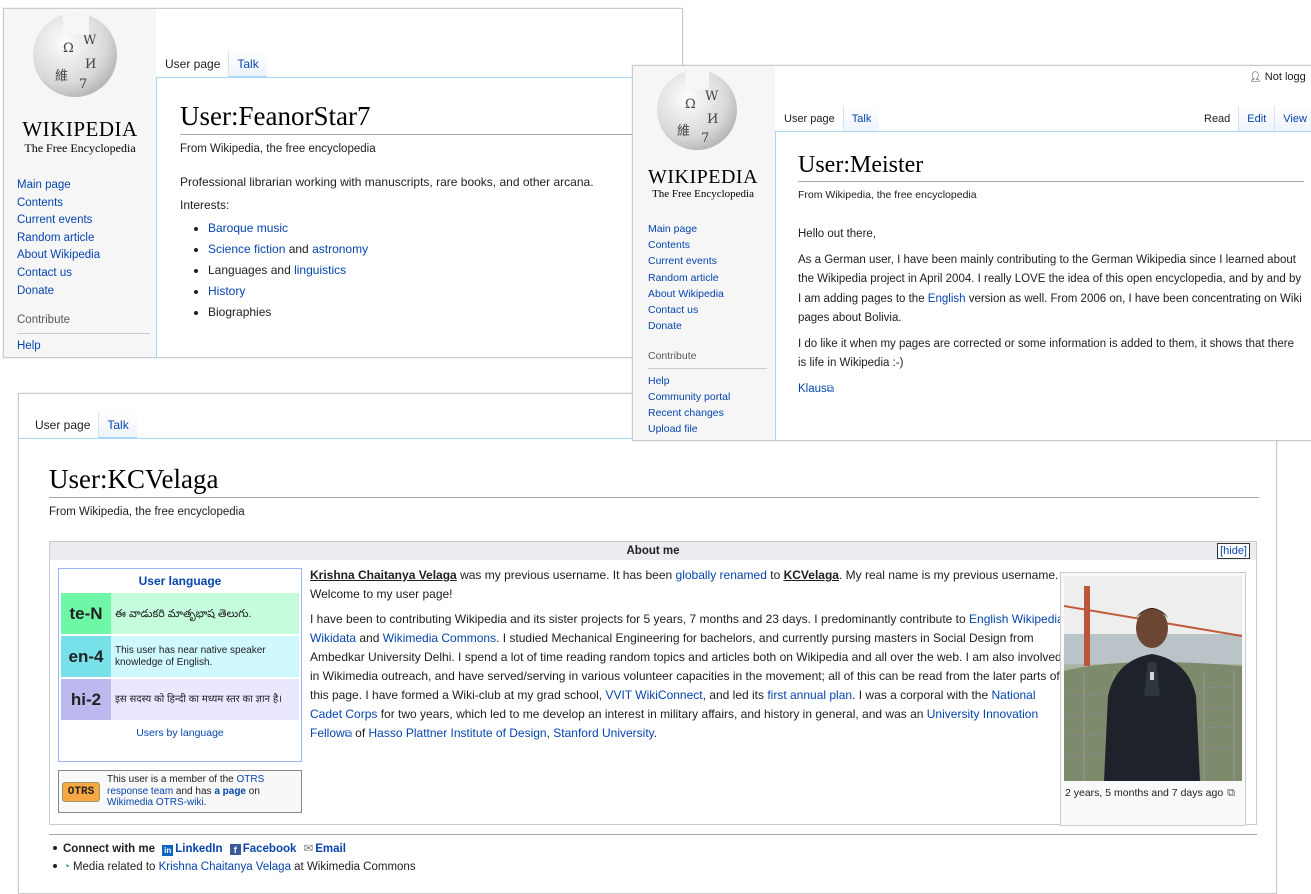 The image size is (1311, 894). I want to click on signature: Klaus⧉, so click(816, 388).